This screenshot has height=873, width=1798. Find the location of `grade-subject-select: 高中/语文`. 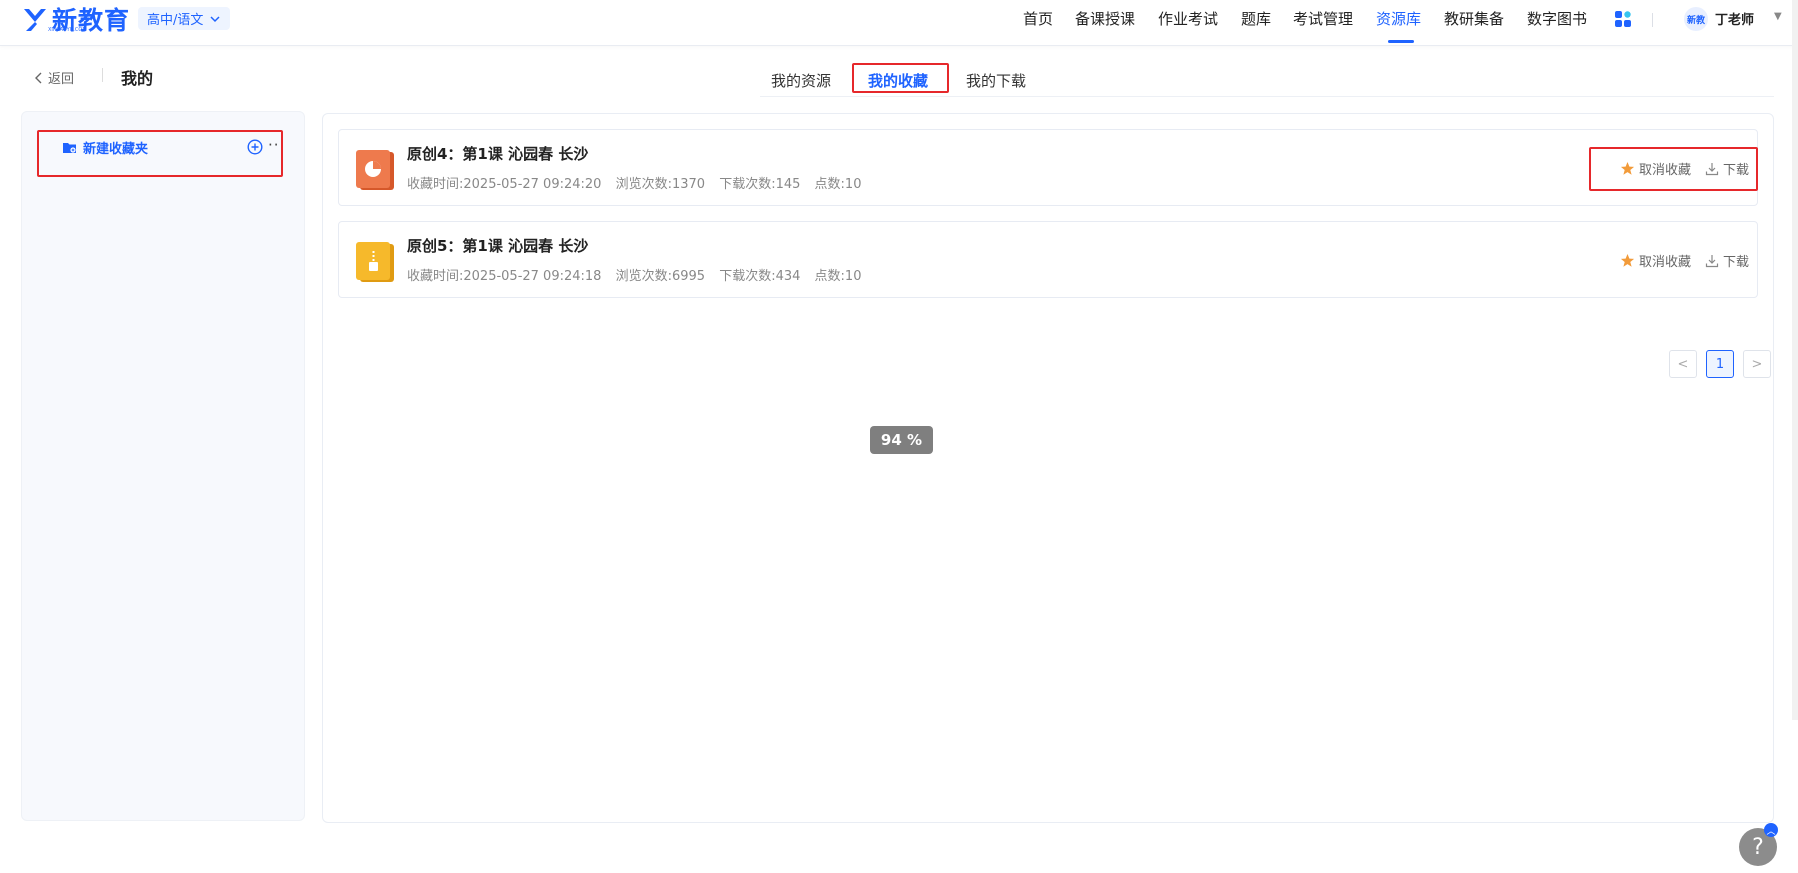

grade-subject-select: 高中/语文 is located at coordinates (184, 18).